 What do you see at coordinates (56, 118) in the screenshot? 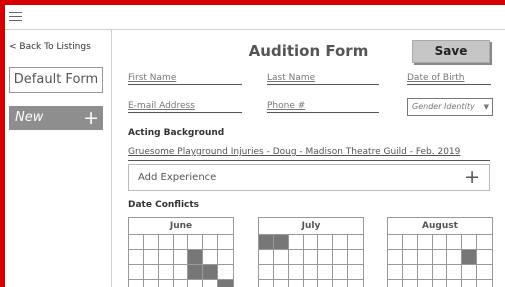
I see `new-form-button: New +` at bounding box center [56, 118].